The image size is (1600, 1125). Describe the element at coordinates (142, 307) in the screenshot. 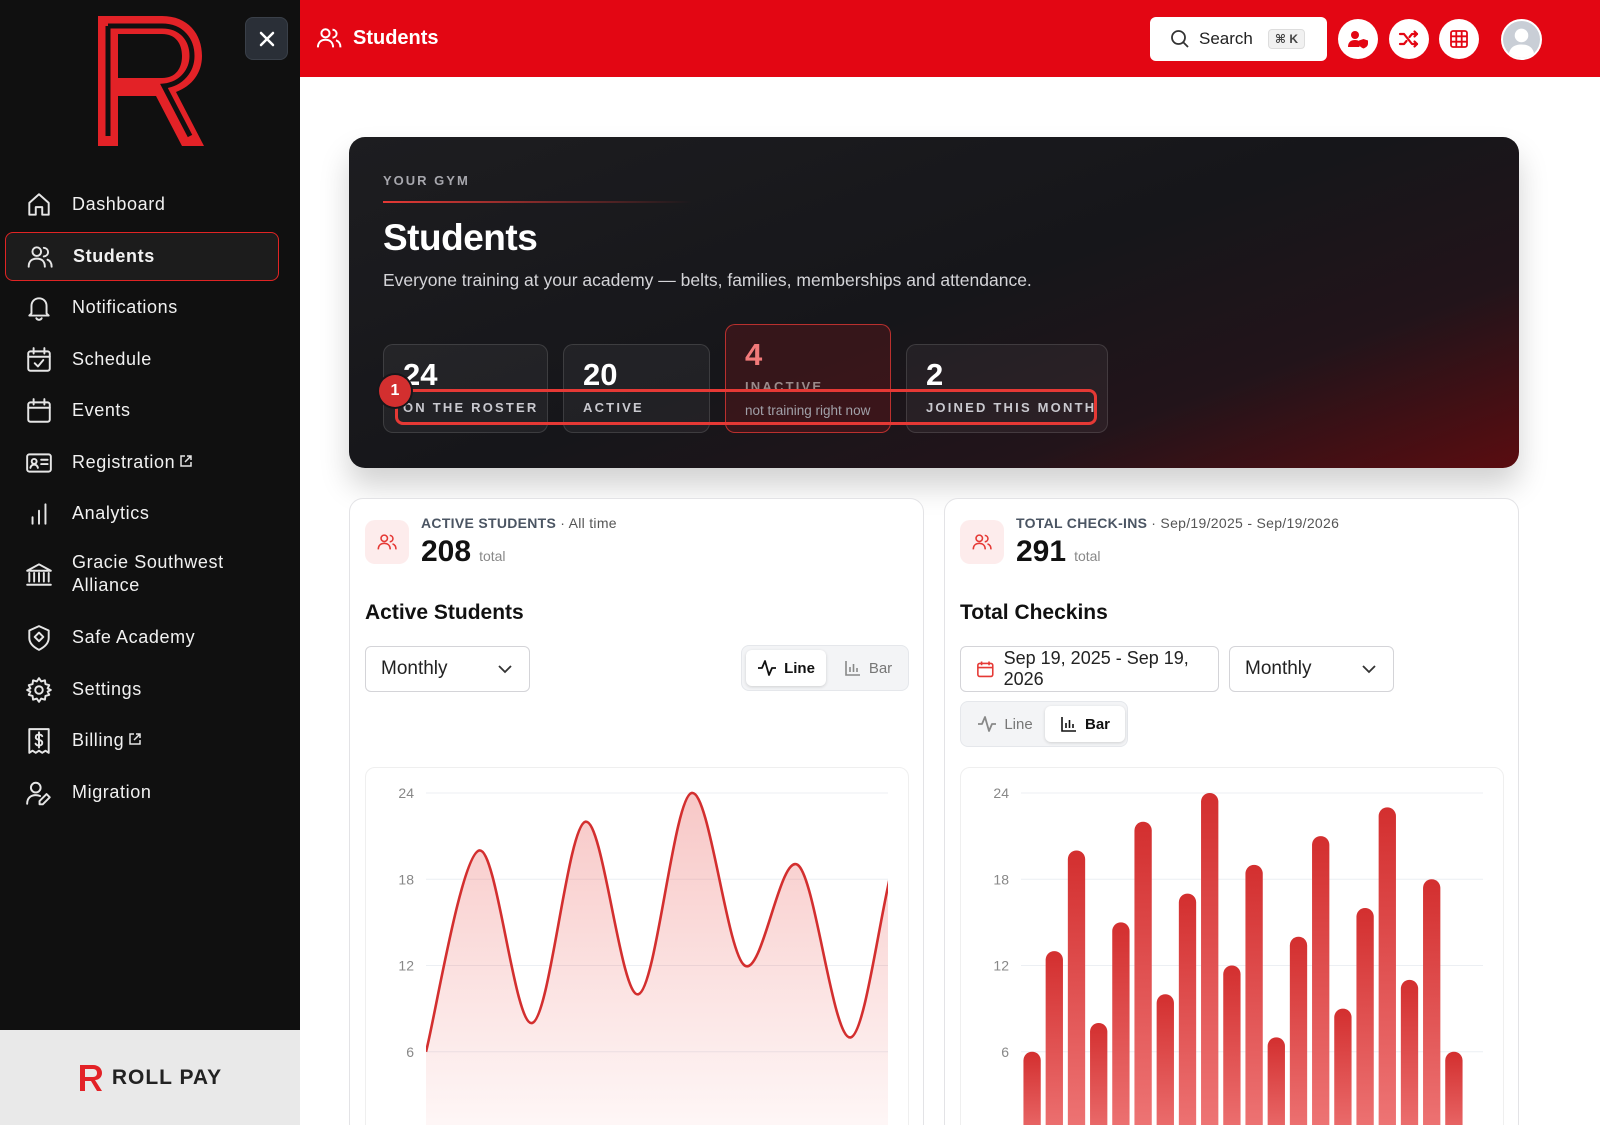

I see `sidebar-item-notifications: Notifications` at that location.